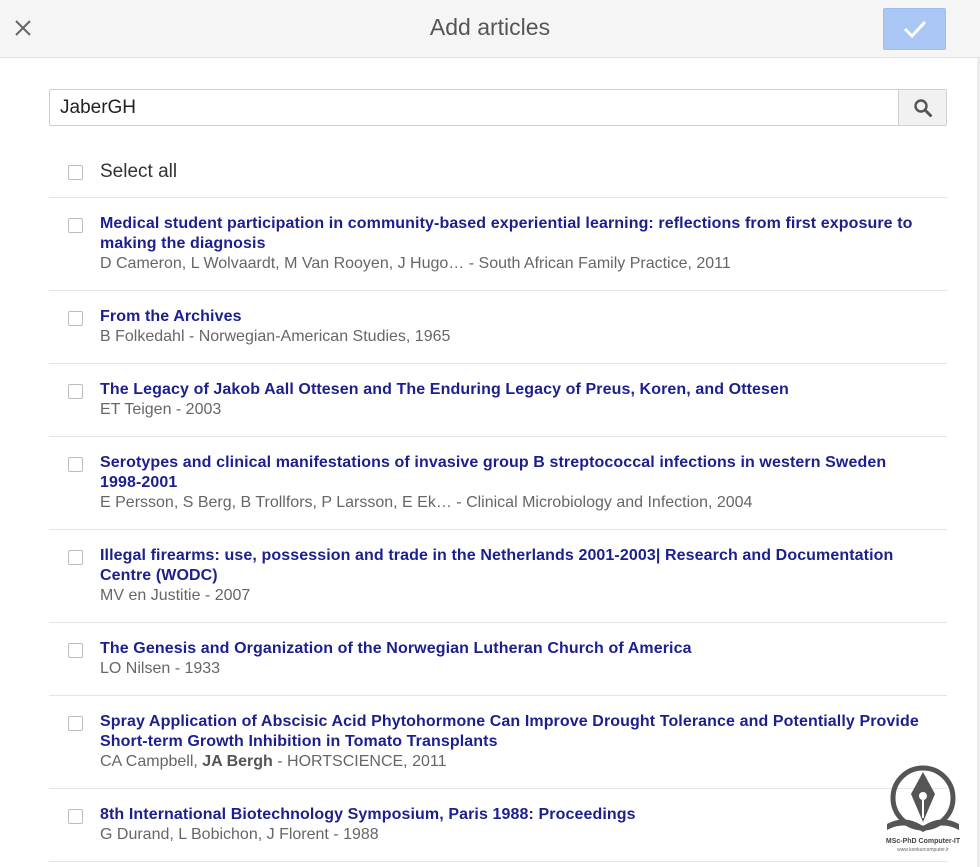  What do you see at coordinates (513, 317) in the screenshot?
I see `article-title: From the Archives` at bounding box center [513, 317].